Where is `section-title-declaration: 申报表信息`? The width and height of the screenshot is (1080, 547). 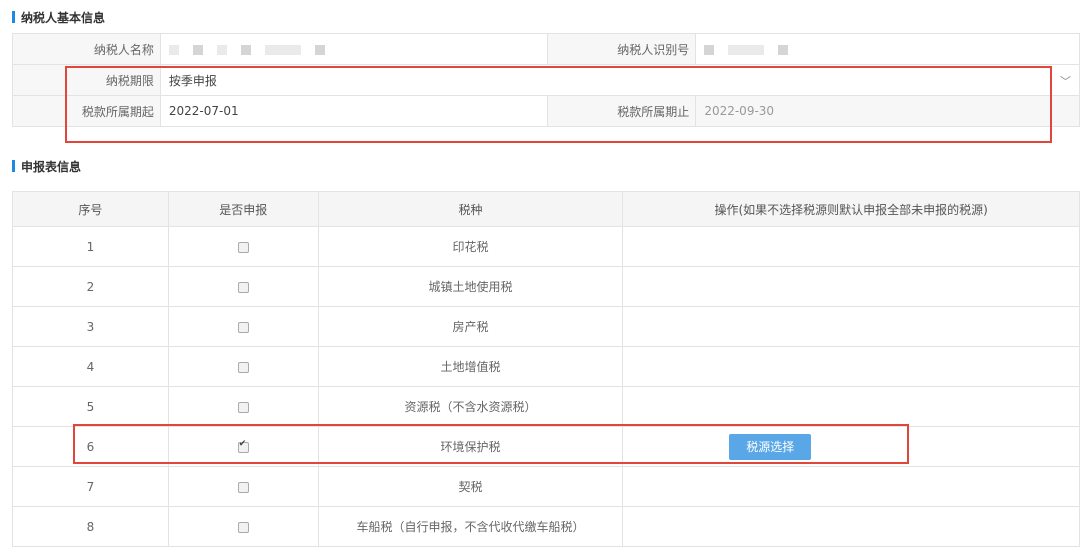
section-title-declaration: 申报表信息 is located at coordinates (46, 166).